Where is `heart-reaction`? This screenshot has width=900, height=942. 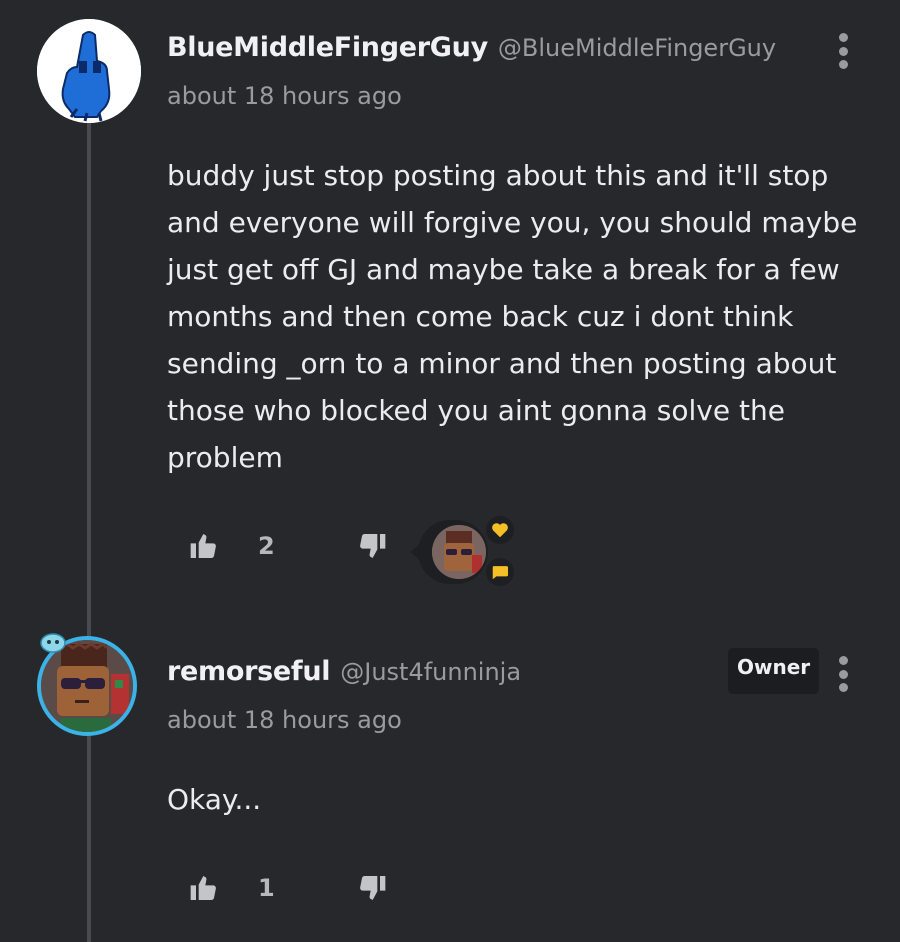 heart-reaction is located at coordinates (500, 530).